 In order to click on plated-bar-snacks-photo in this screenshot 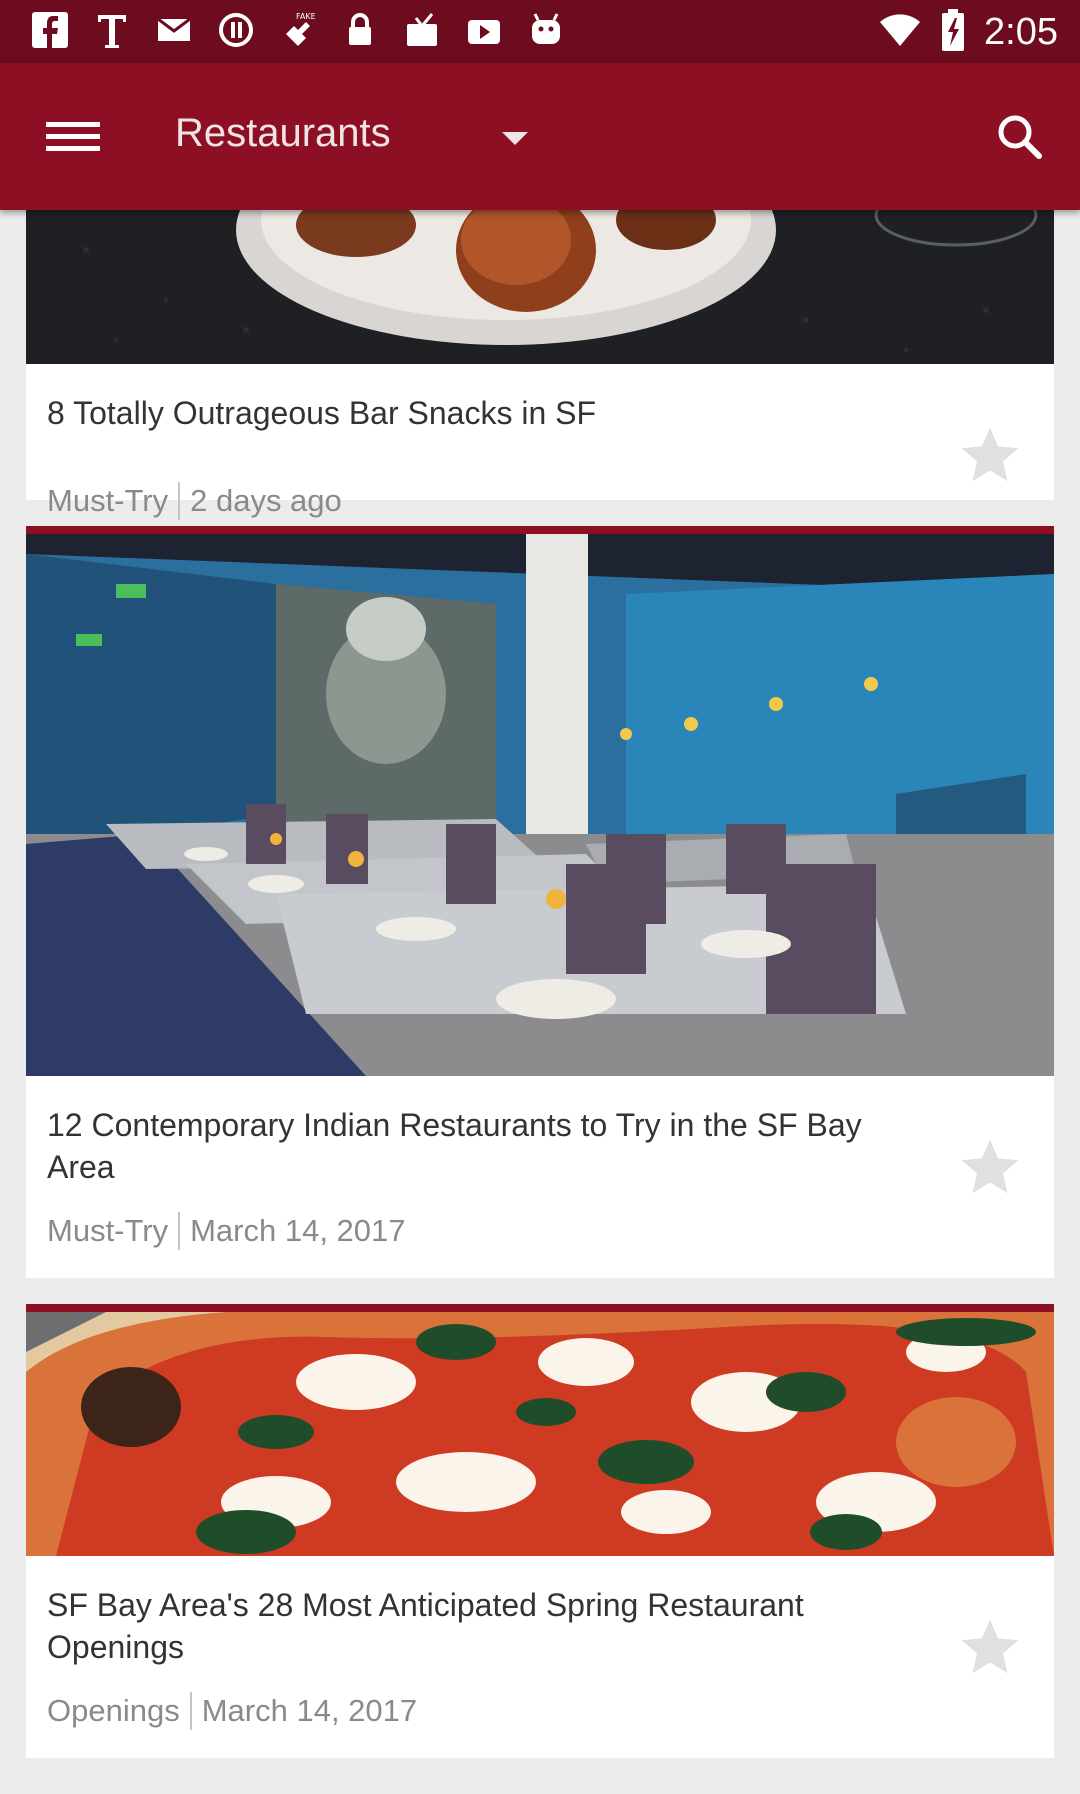, I will do `click(540, 287)`.